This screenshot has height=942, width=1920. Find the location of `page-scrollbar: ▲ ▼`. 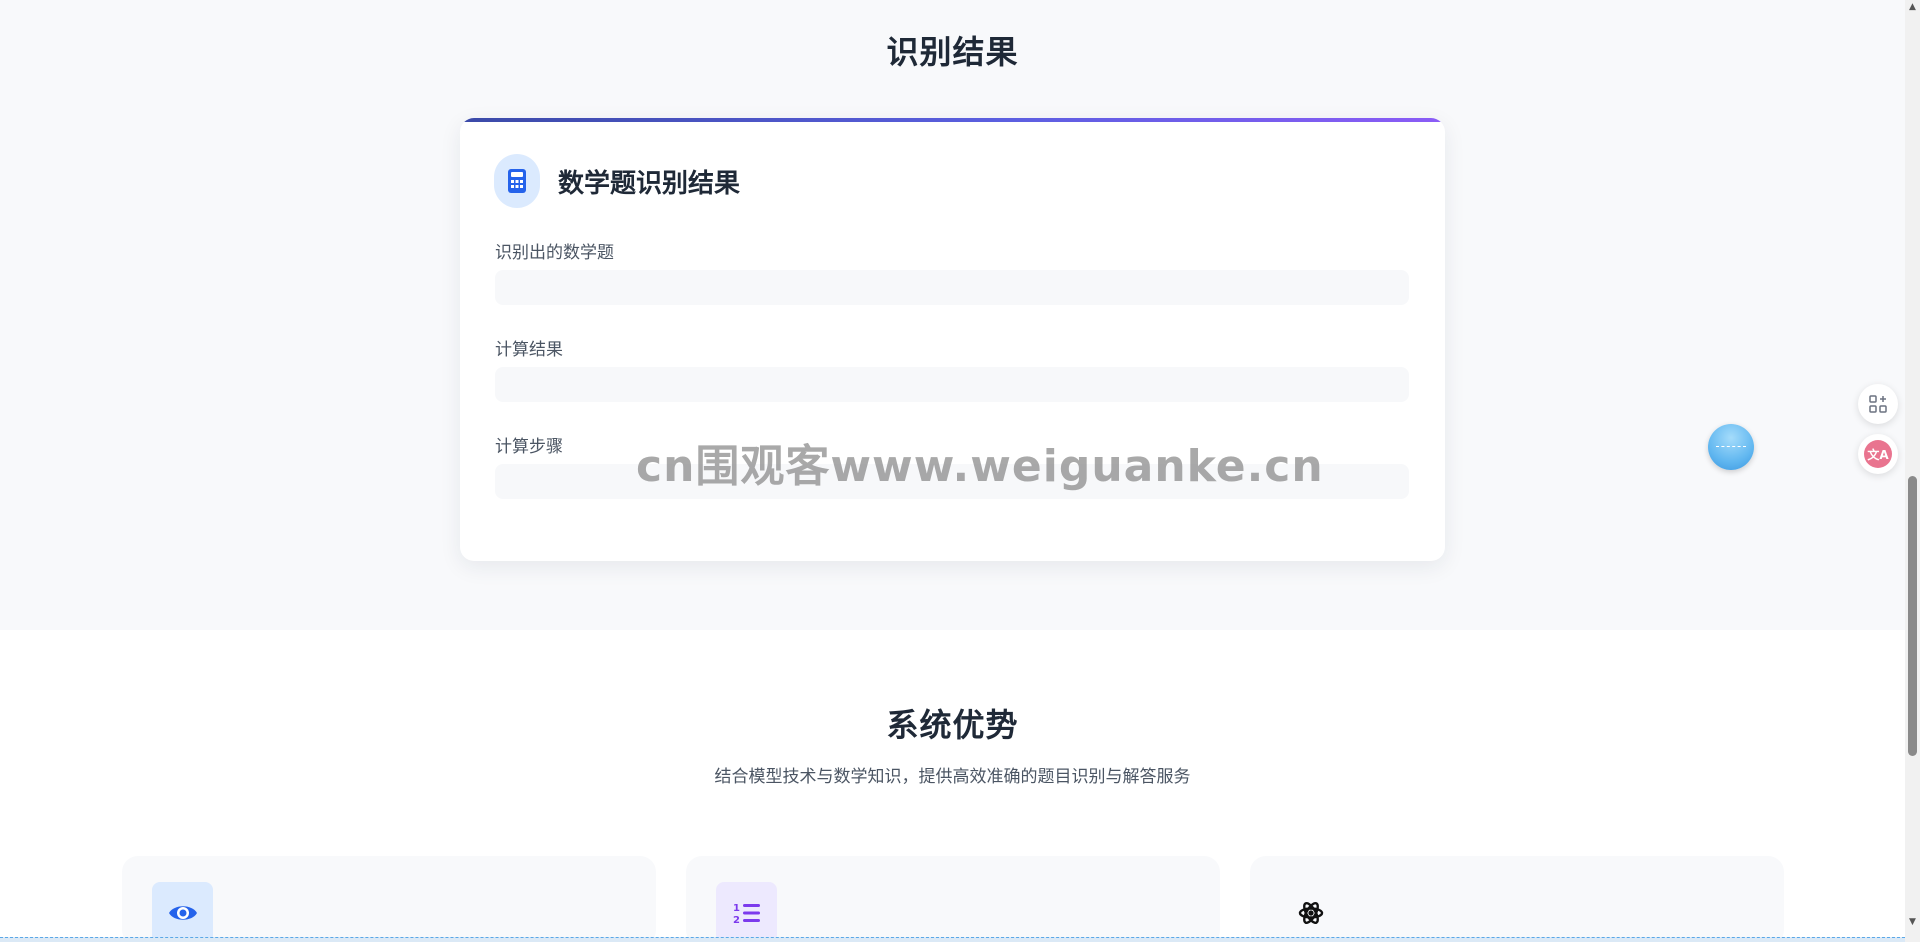

page-scrollbar: ▲ ▼ is located at coordinates (1912, 471).